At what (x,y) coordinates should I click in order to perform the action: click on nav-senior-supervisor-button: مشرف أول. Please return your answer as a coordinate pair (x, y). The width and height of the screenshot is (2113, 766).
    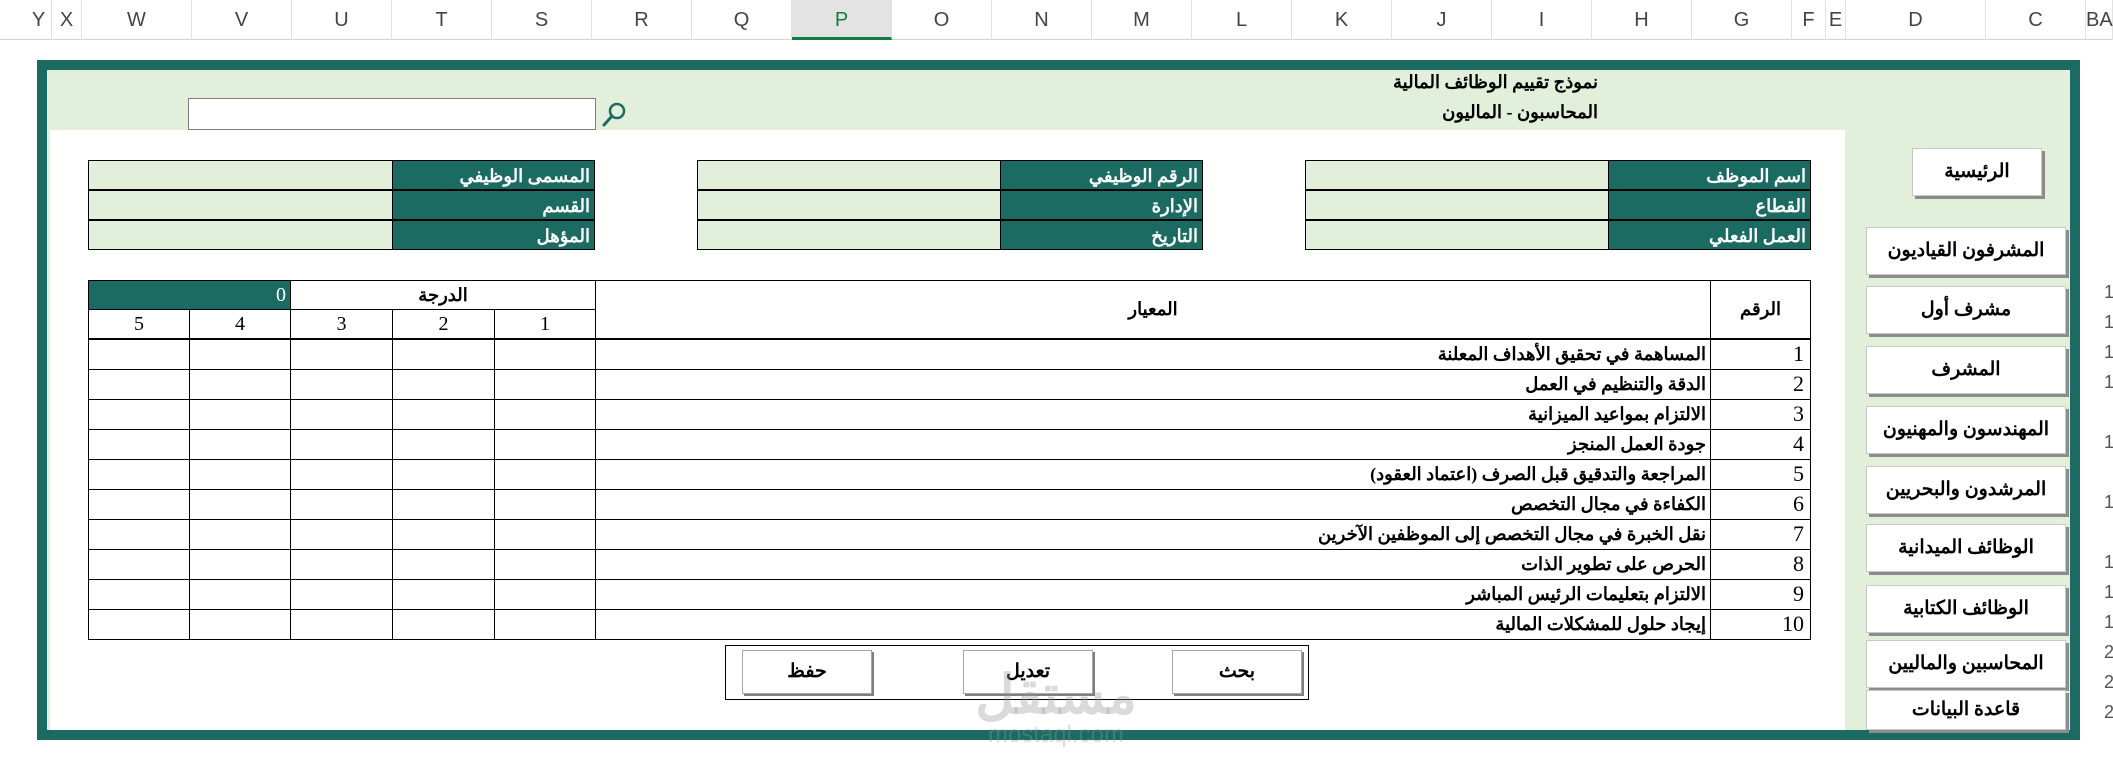
    Looking at the image, I should click on (1966, 310).